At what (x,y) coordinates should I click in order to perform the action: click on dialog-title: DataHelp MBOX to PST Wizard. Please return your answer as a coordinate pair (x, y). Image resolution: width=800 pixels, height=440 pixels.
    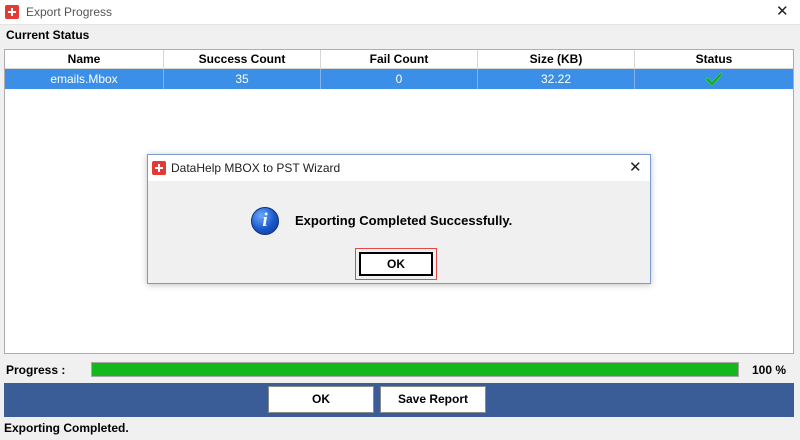
    Looking at the image, I should click on (256, 168).